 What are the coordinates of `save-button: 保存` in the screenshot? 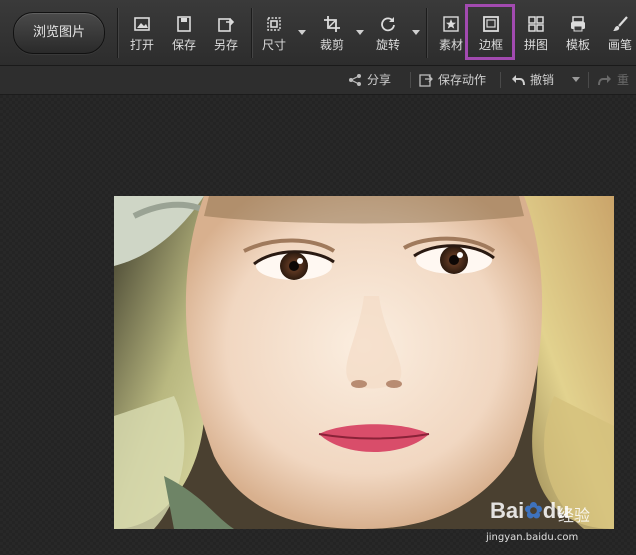 It's located at (184, 32).